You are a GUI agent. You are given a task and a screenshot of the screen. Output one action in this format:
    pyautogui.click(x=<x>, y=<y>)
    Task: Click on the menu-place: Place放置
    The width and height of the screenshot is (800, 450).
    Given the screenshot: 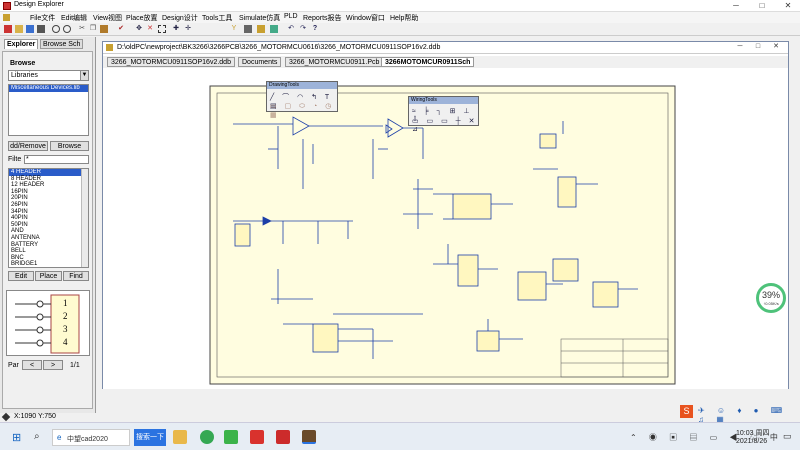 What is the action you would take?
    pyautogui.click(x=142, y=18)
    